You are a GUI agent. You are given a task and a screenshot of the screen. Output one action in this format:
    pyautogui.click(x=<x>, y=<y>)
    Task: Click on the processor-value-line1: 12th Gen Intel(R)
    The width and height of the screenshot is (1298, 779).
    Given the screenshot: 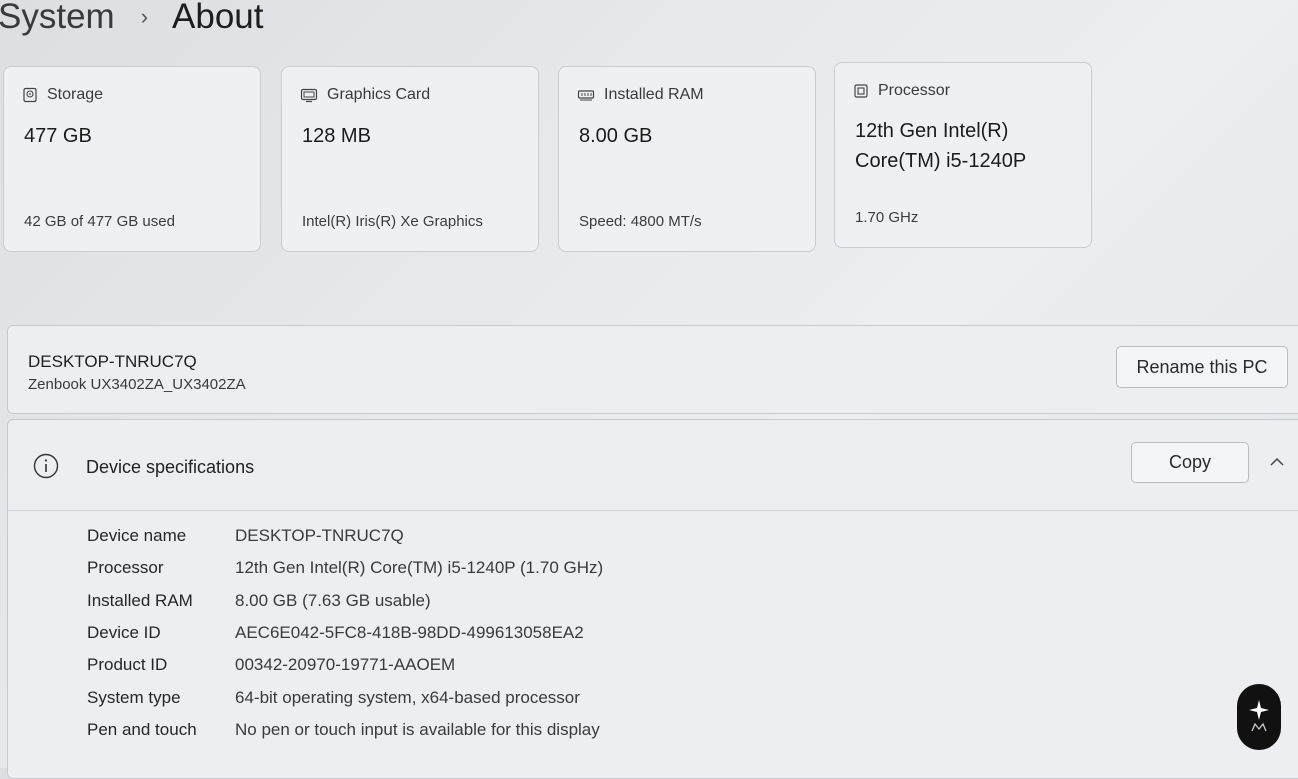 What is the action you would take?
    pyautogui.click(x=932, y=131)
    